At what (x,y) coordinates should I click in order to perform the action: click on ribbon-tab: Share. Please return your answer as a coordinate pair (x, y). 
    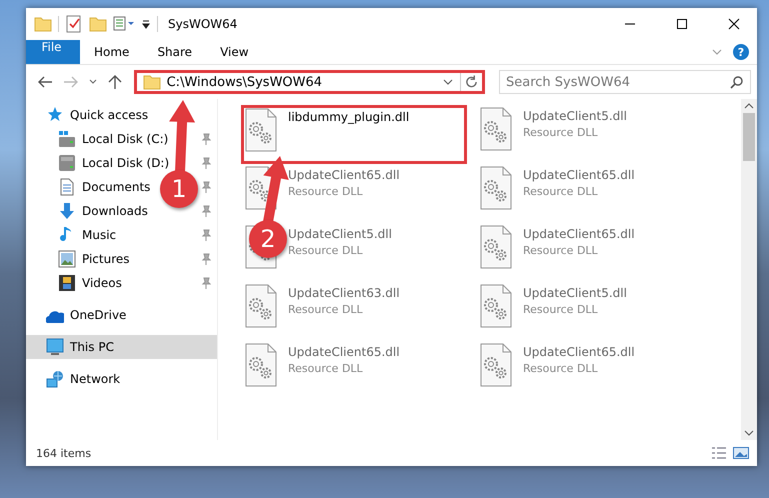
    Looking at the image, I should click on (174, 52).